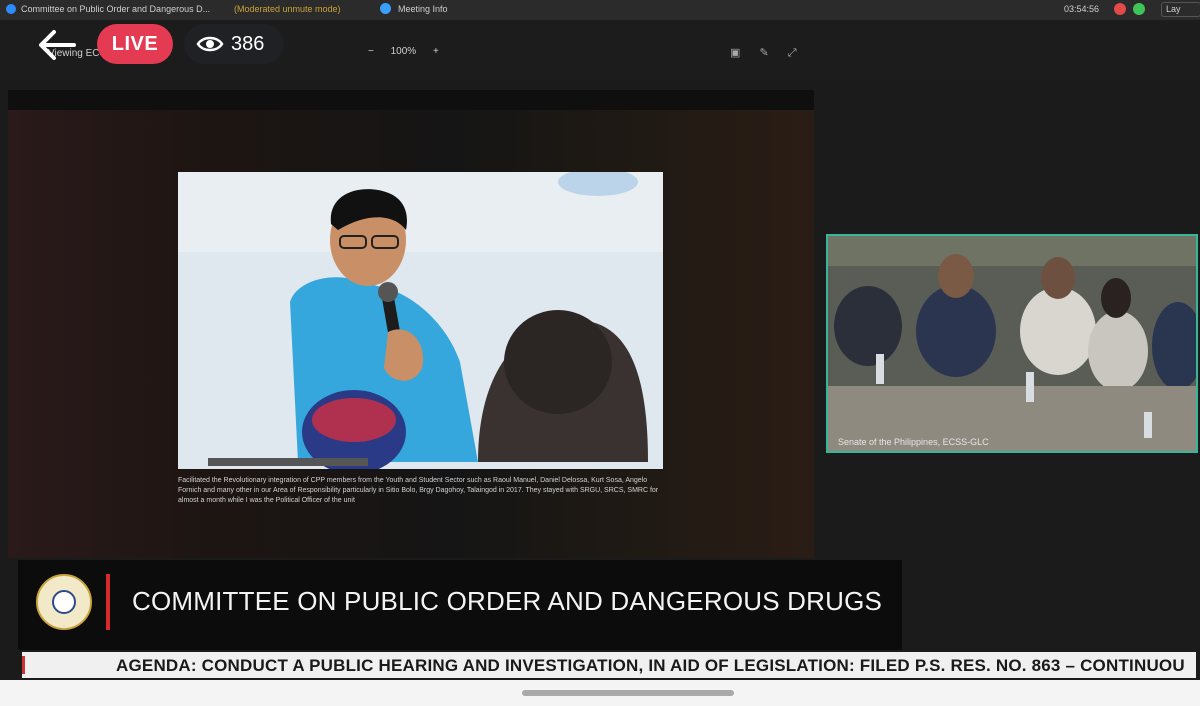  What do you see at coordinates (371, 51) in the screenshot?
I see `zoom-out-button: −` at bounding box center [371, 51].